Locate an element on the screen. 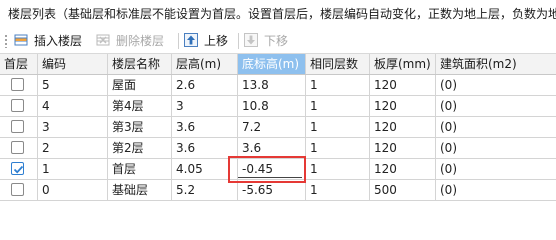 The height and width of the screenshot is (240, 556). table-row: 2 第2层 3.6 3.6 1 120 (0) is located at coordinates (278, 148).